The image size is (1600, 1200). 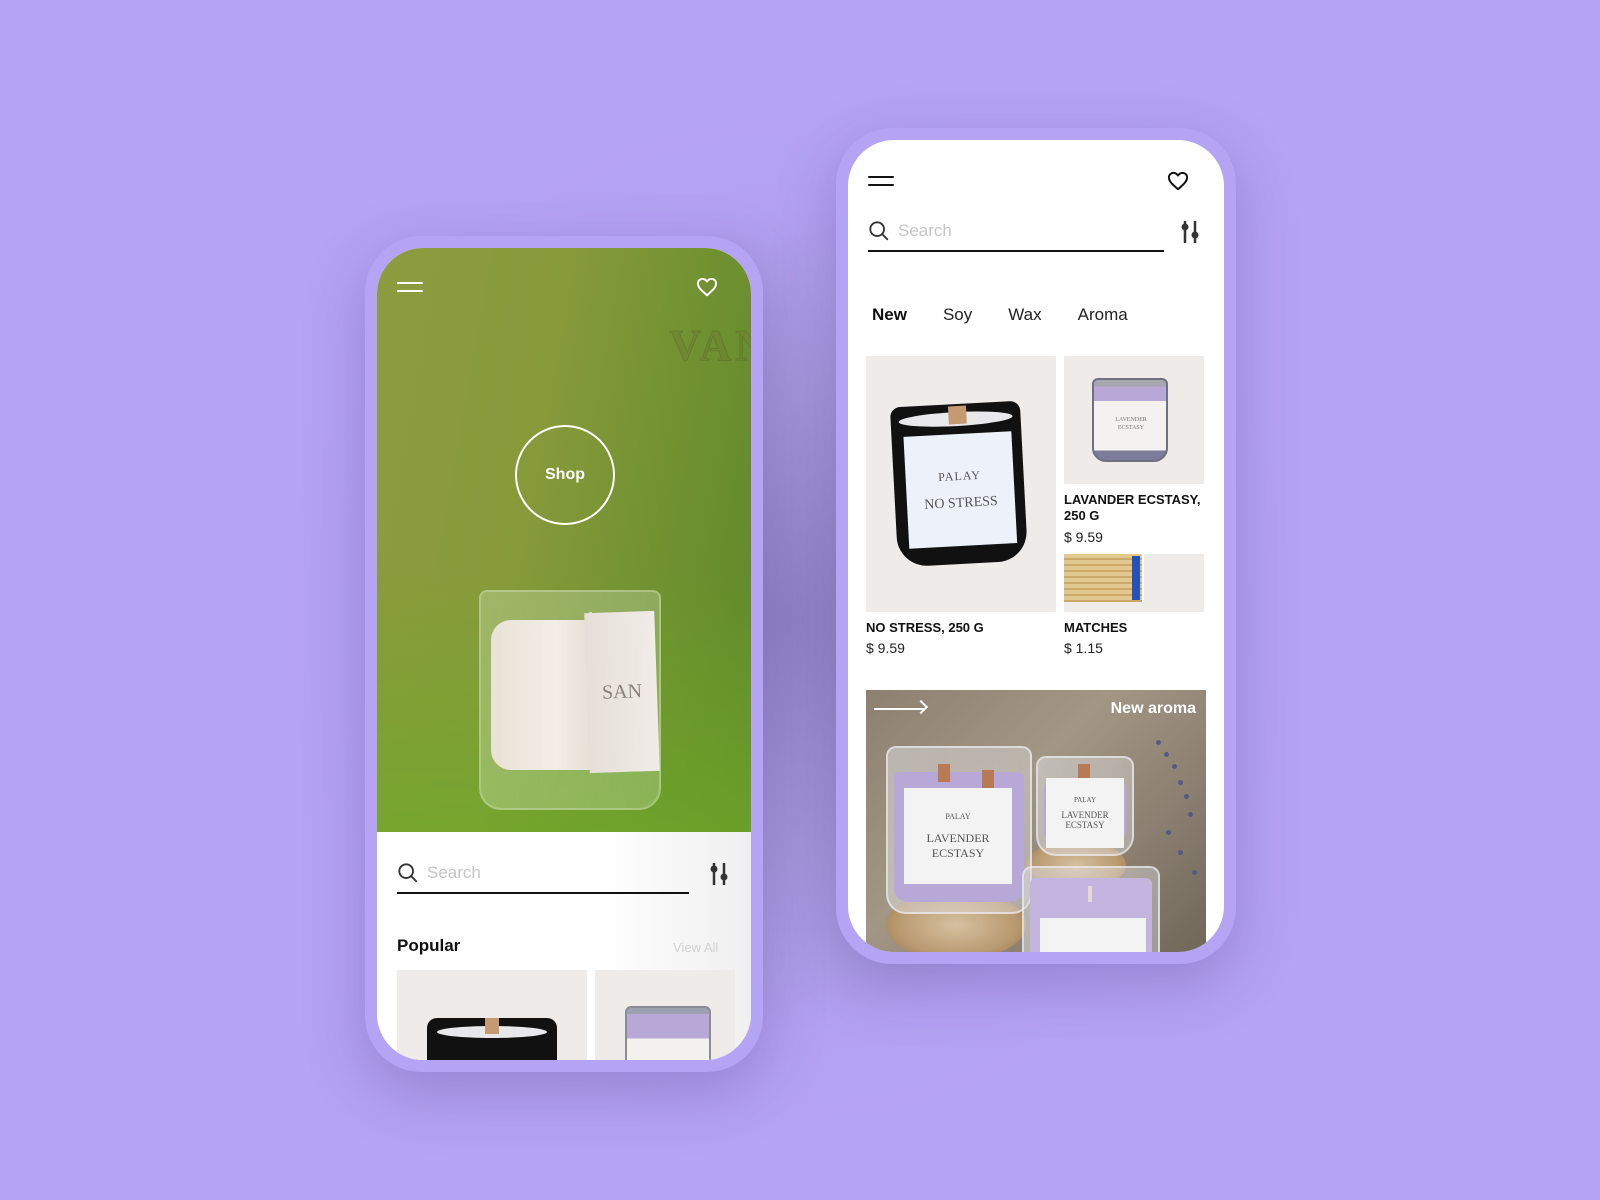 What do you see at coordinates (1136, 578) in the screenshot?
I see `match-heads` at bounding box center [1136, 578].